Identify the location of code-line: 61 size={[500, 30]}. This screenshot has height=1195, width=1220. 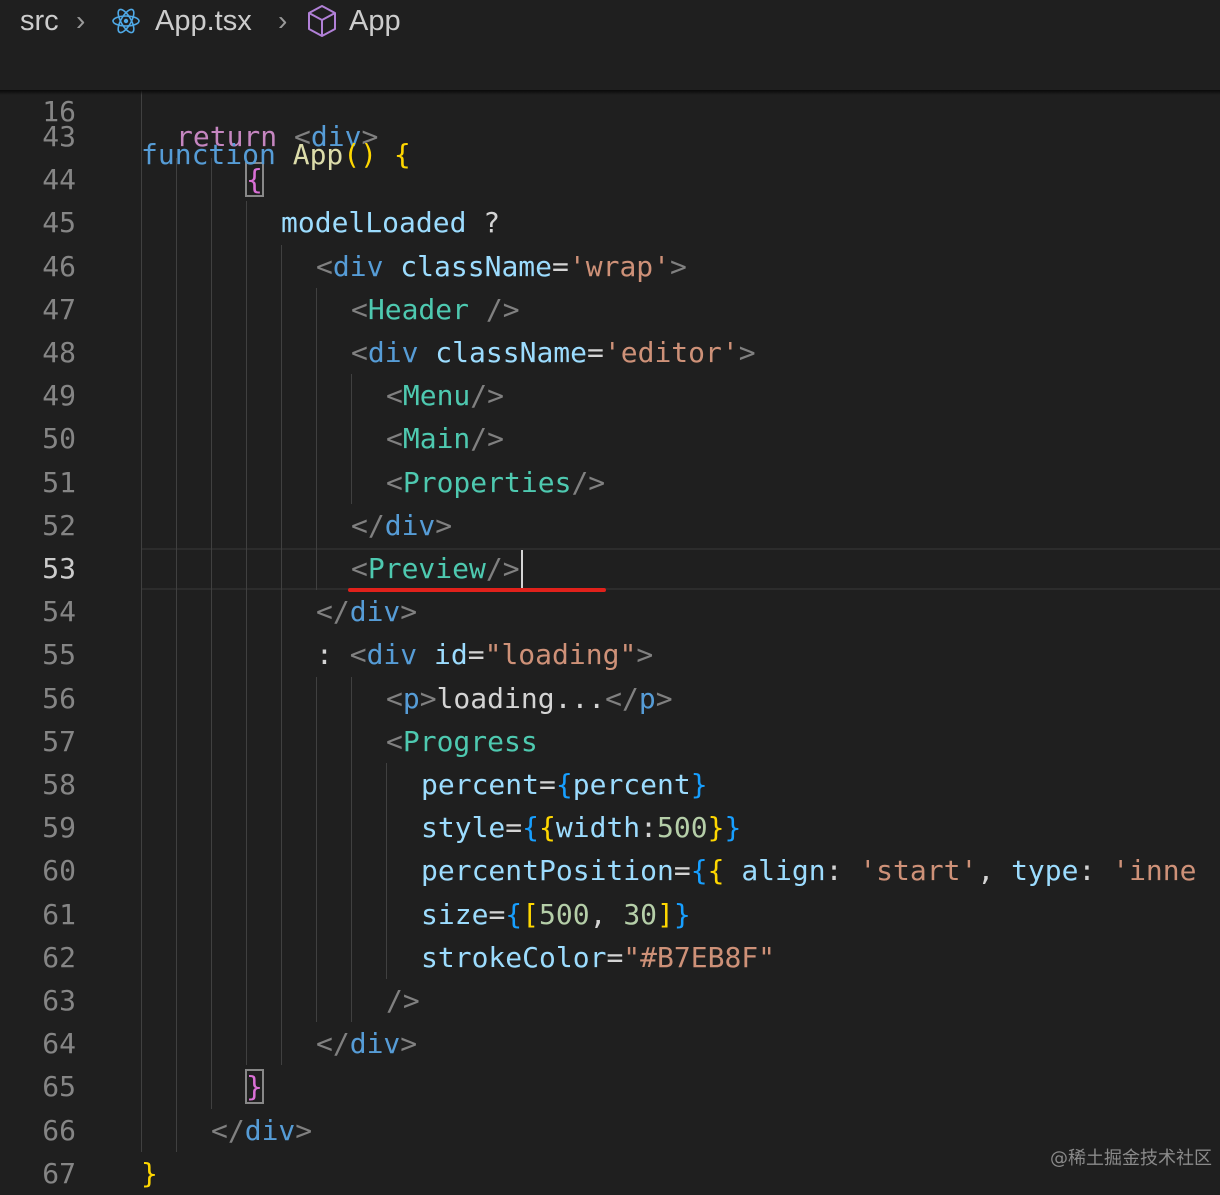
(610, 914).